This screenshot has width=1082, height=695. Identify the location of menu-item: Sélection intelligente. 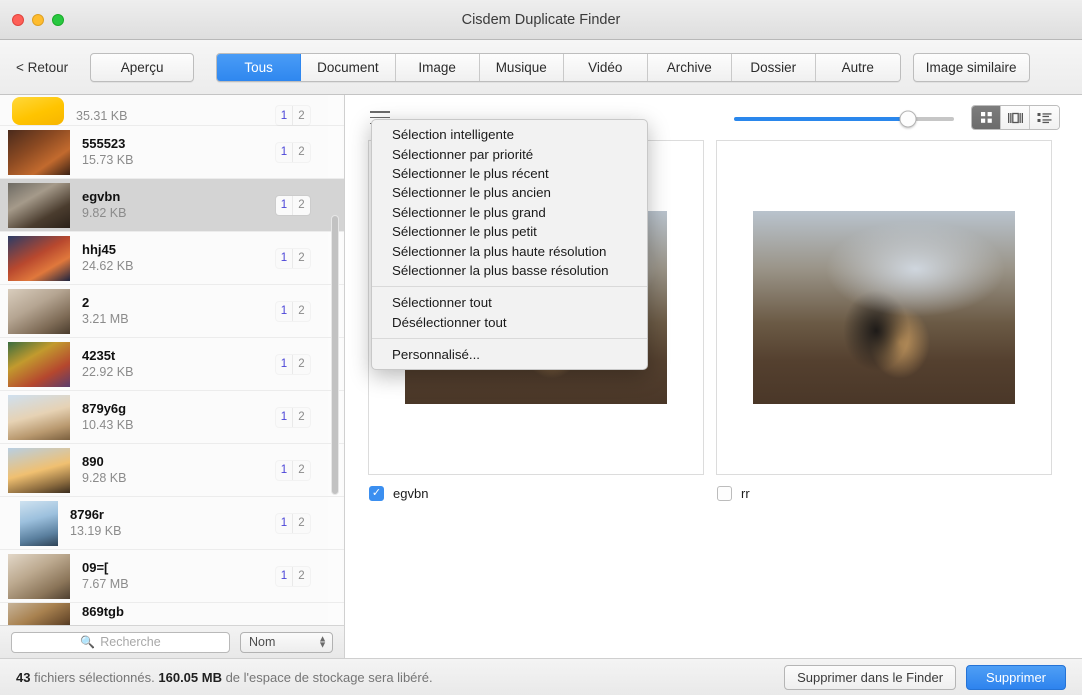
(509, 134).